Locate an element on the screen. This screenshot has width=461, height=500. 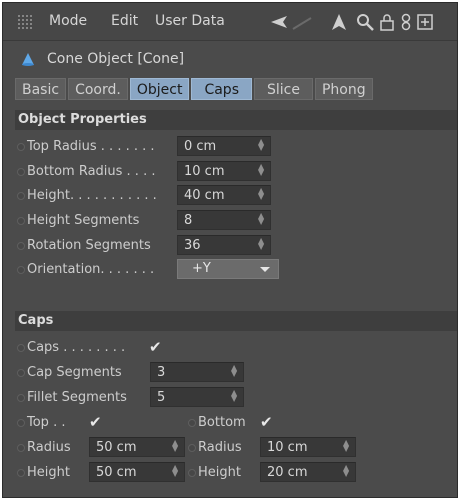
top-radius-label: Top Radius . . . . . . . is located at coordinates (91, 146).